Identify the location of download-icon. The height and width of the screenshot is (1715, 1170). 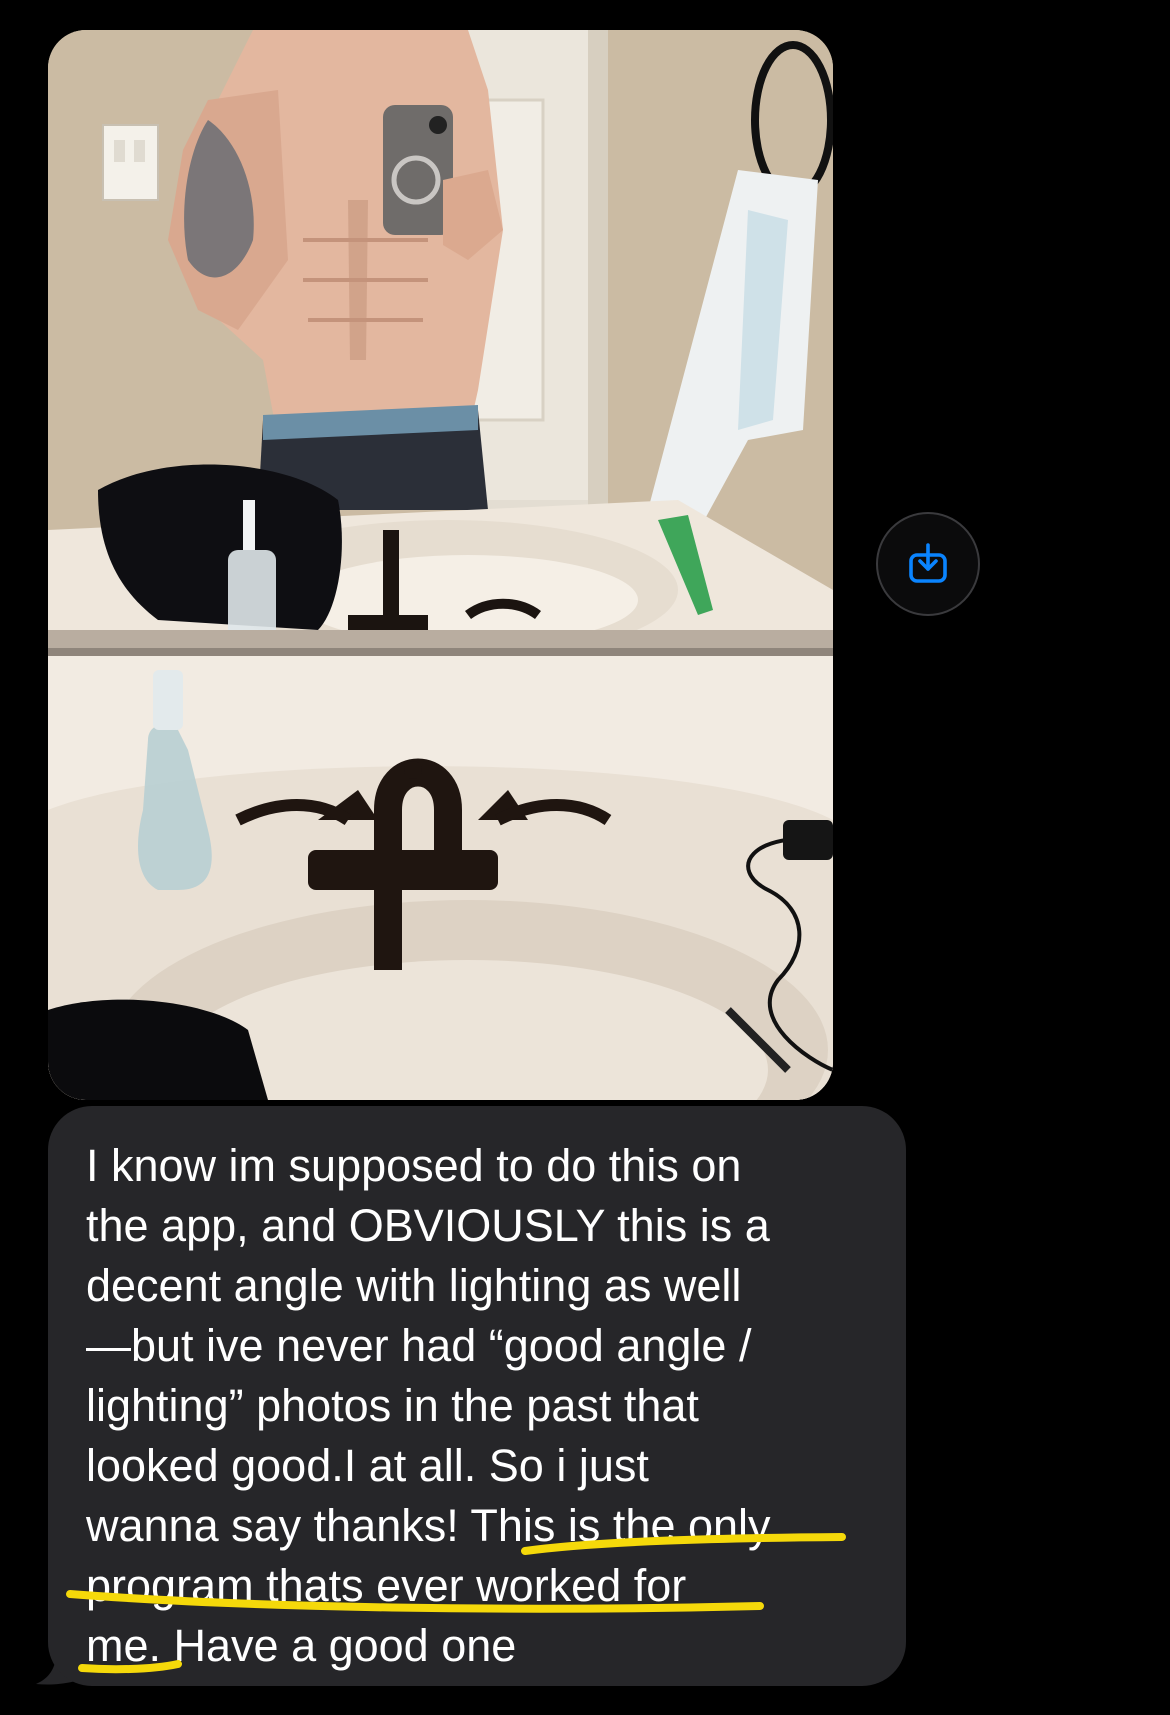
(928, 563).